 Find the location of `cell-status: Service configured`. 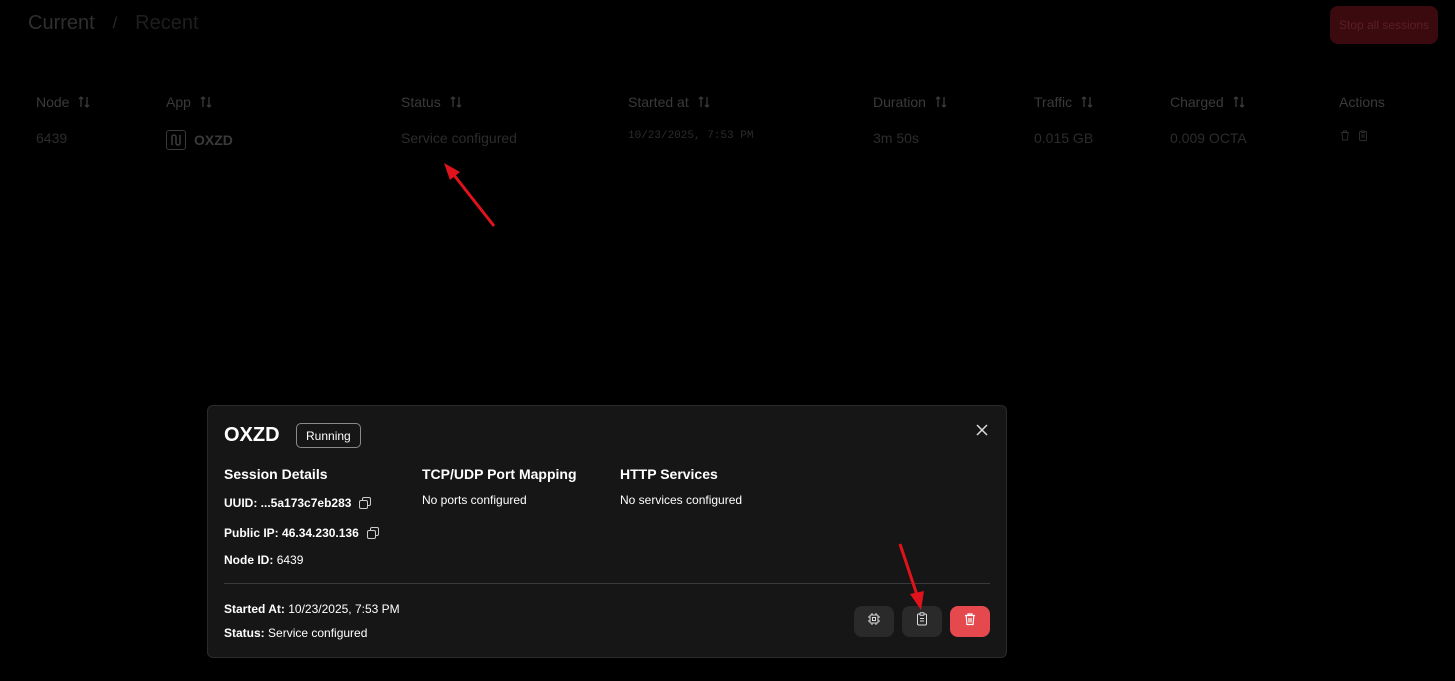

cell-status: Service configured is located at coordinates (459, 138).